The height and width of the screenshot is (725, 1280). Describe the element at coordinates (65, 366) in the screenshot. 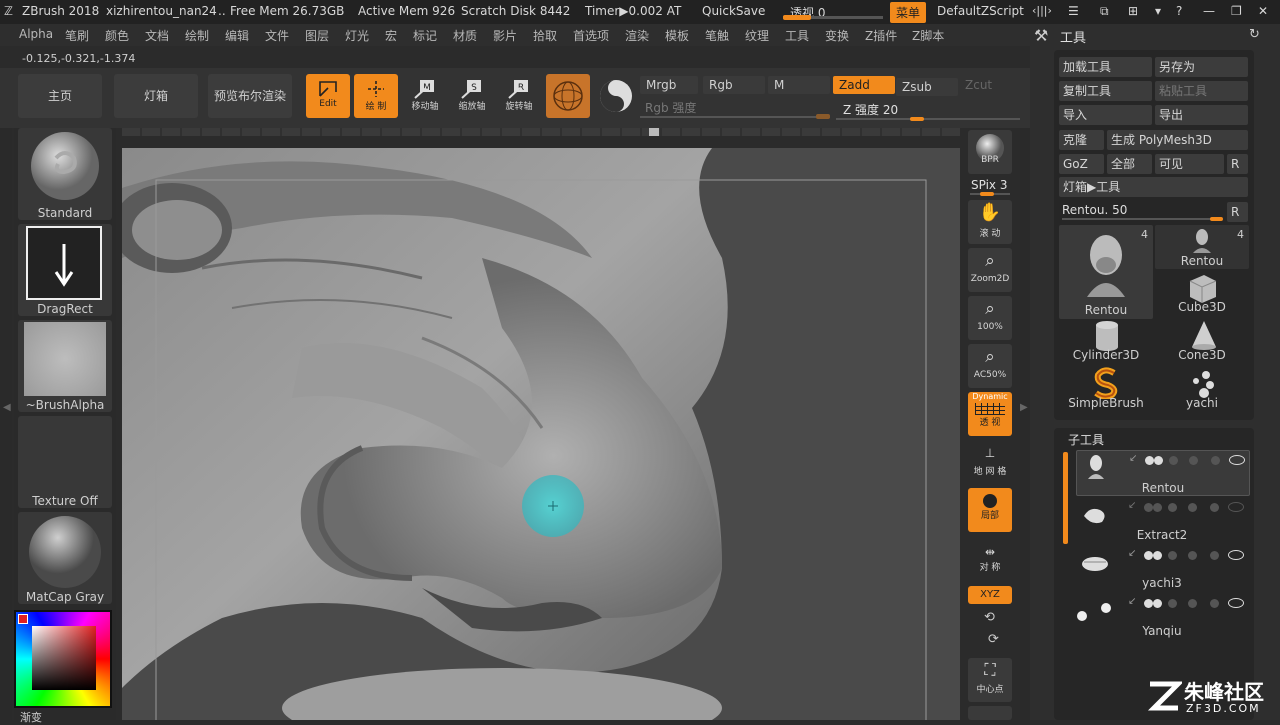

I see `alpha-thumbnail: ~BrushAlpha` at that location.